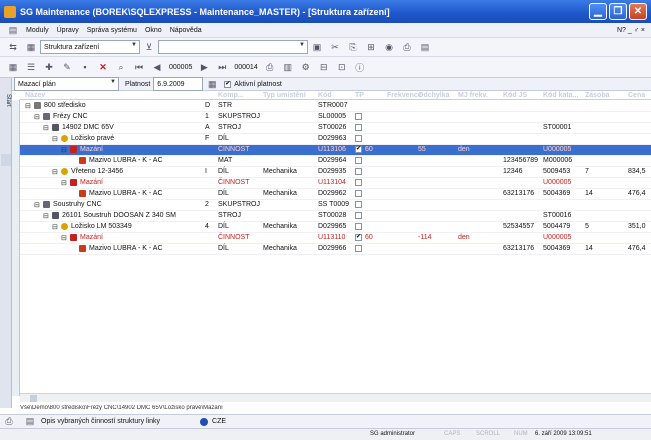  Describe the element at coordinates (66, 84) in the screenshot. I see `plan-combo: Mazací plán ▼` at that location.